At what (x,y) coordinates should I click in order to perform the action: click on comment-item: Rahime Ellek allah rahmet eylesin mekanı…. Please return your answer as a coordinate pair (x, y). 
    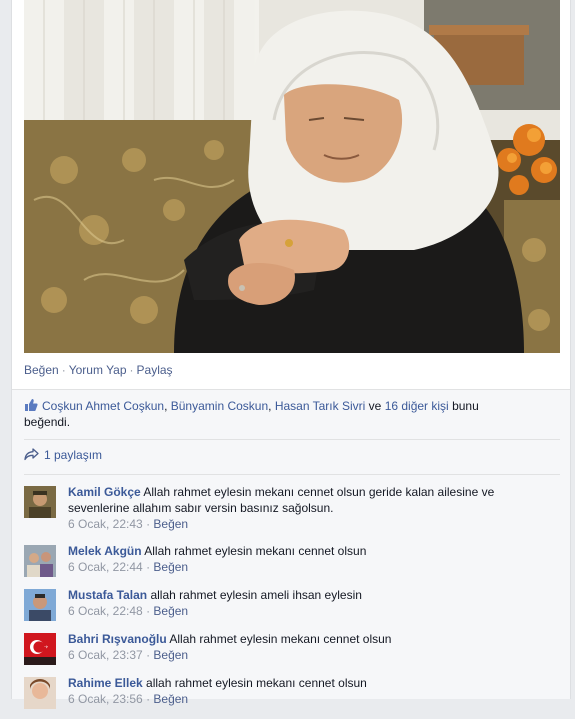
    Looking at the image, I should click on (289, 697).